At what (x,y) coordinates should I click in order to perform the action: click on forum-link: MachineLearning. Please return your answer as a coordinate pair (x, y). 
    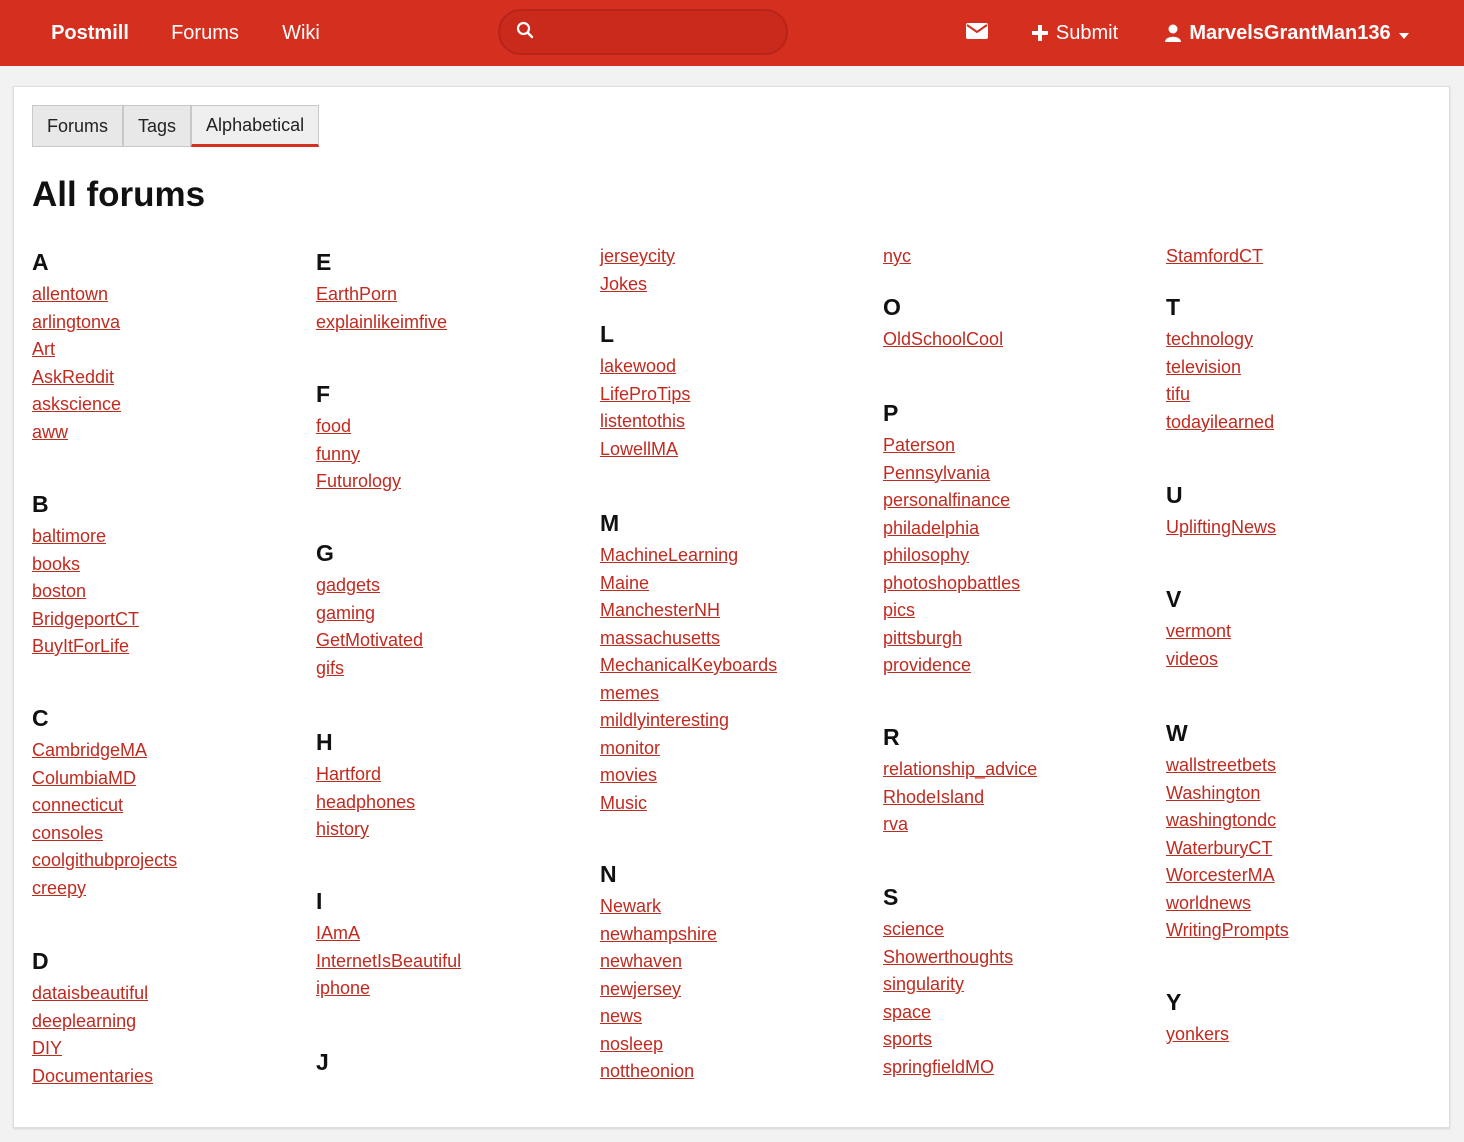
    Looking at the image, I should click on (669, 555).